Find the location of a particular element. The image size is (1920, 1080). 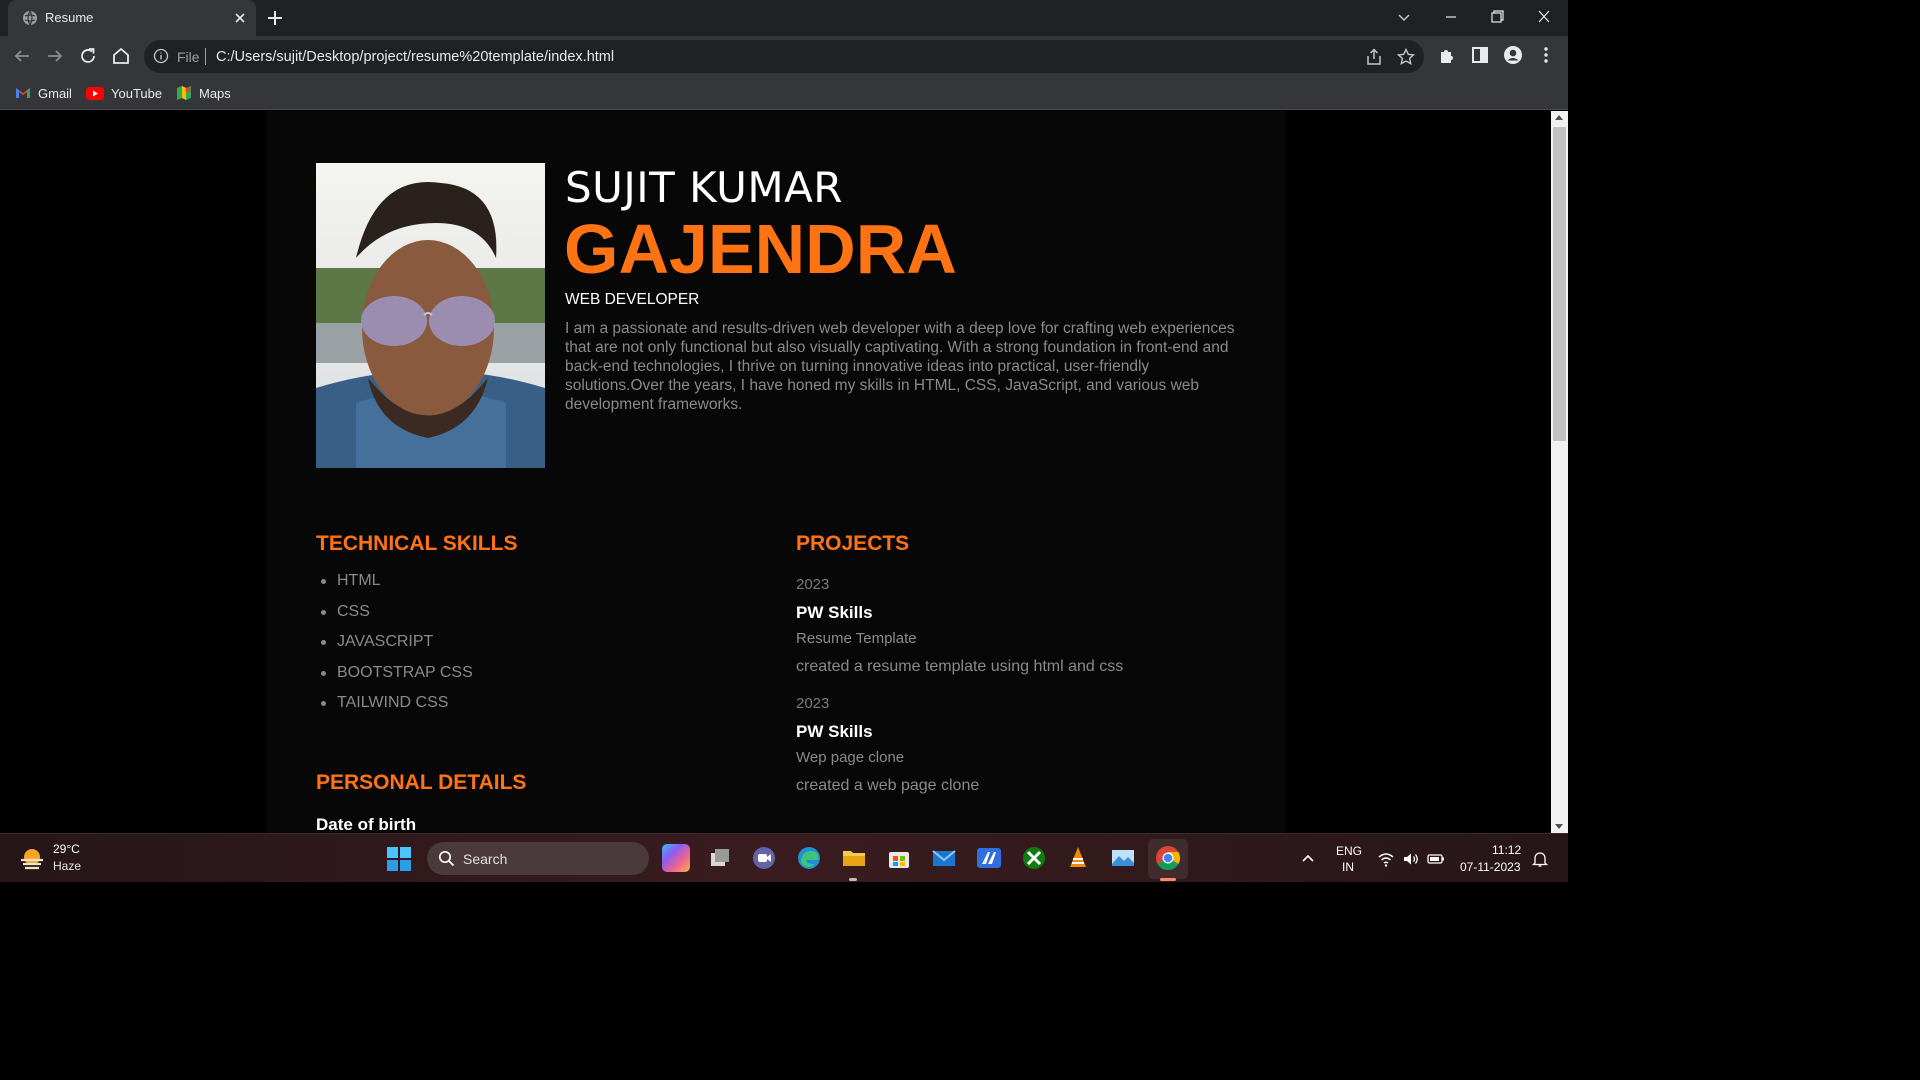

sketch-app-icon is located at coordinates (989, 858).